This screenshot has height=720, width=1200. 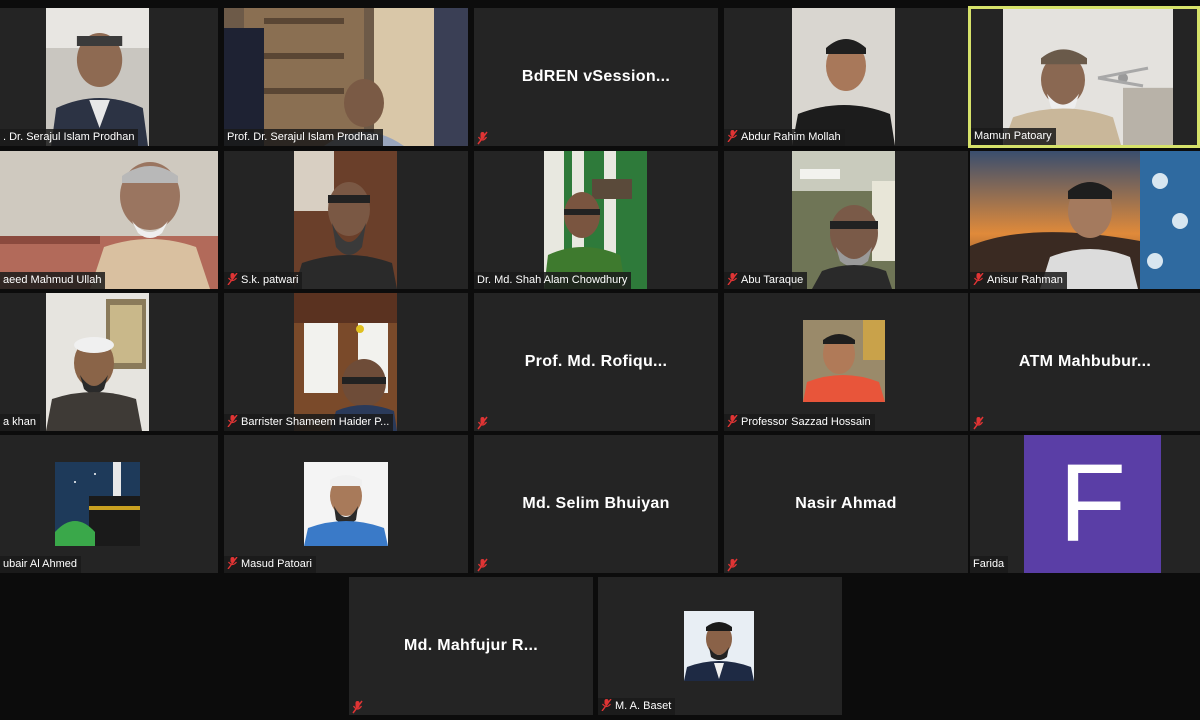 What do you see at coordinates (303, 137) in the screenshot?
I see `participant-name-label: Prof. Dr. Serajul Islam Prodhan` at bounding box center [303, 137].